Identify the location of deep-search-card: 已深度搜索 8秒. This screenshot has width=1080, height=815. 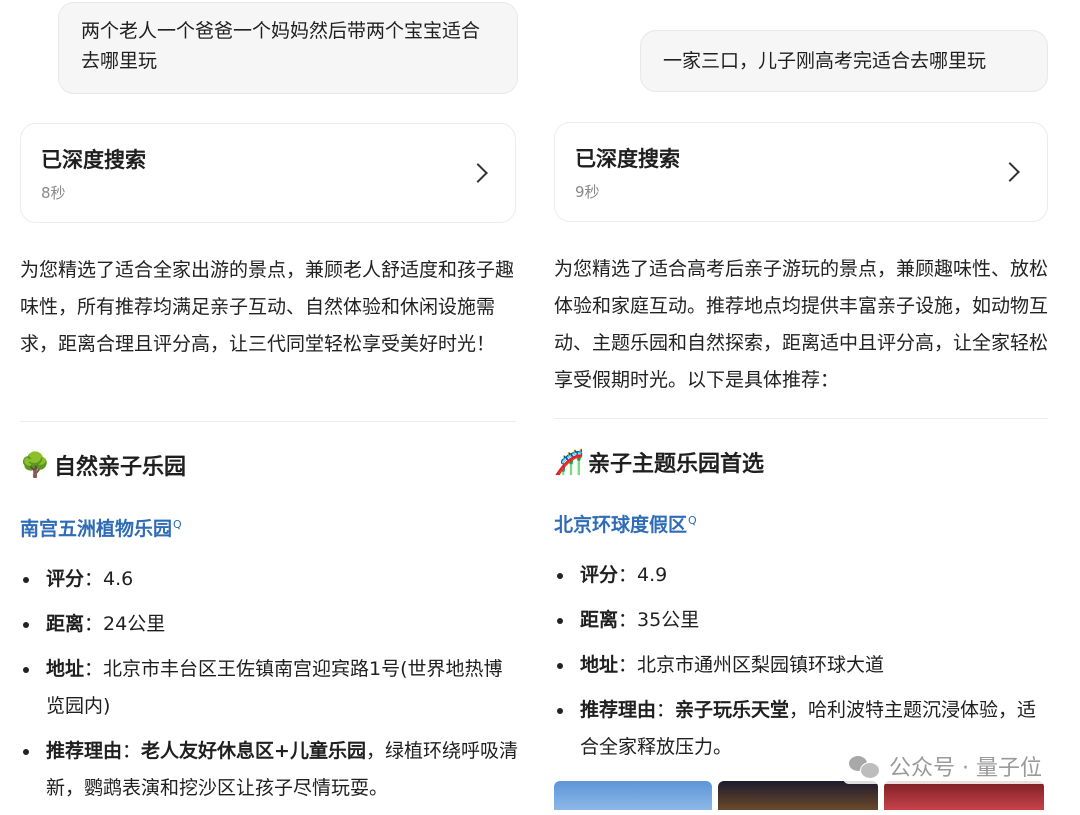
(268, 173).